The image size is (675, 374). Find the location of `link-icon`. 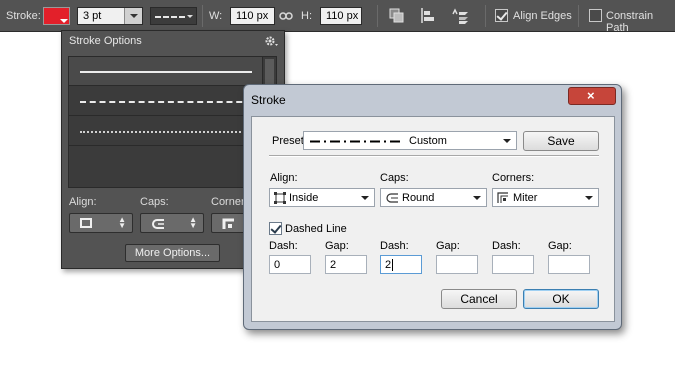

link-icon is located at coordinates (286, 16).